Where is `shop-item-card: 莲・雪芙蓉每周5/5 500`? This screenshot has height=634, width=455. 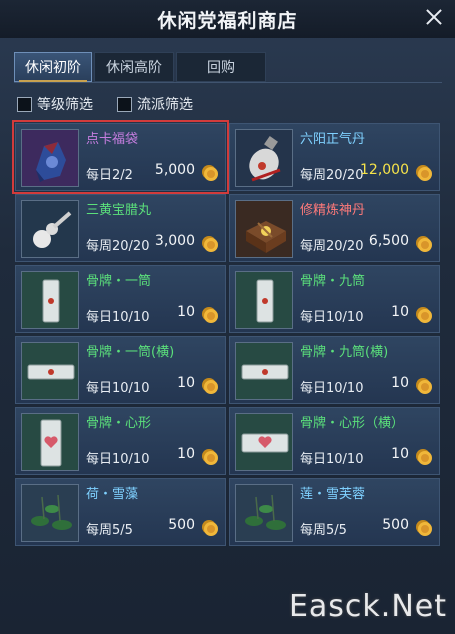 shop-item-card: 莲・雪芙蓉每周5/5 500 is located at coordinates (334, 512).